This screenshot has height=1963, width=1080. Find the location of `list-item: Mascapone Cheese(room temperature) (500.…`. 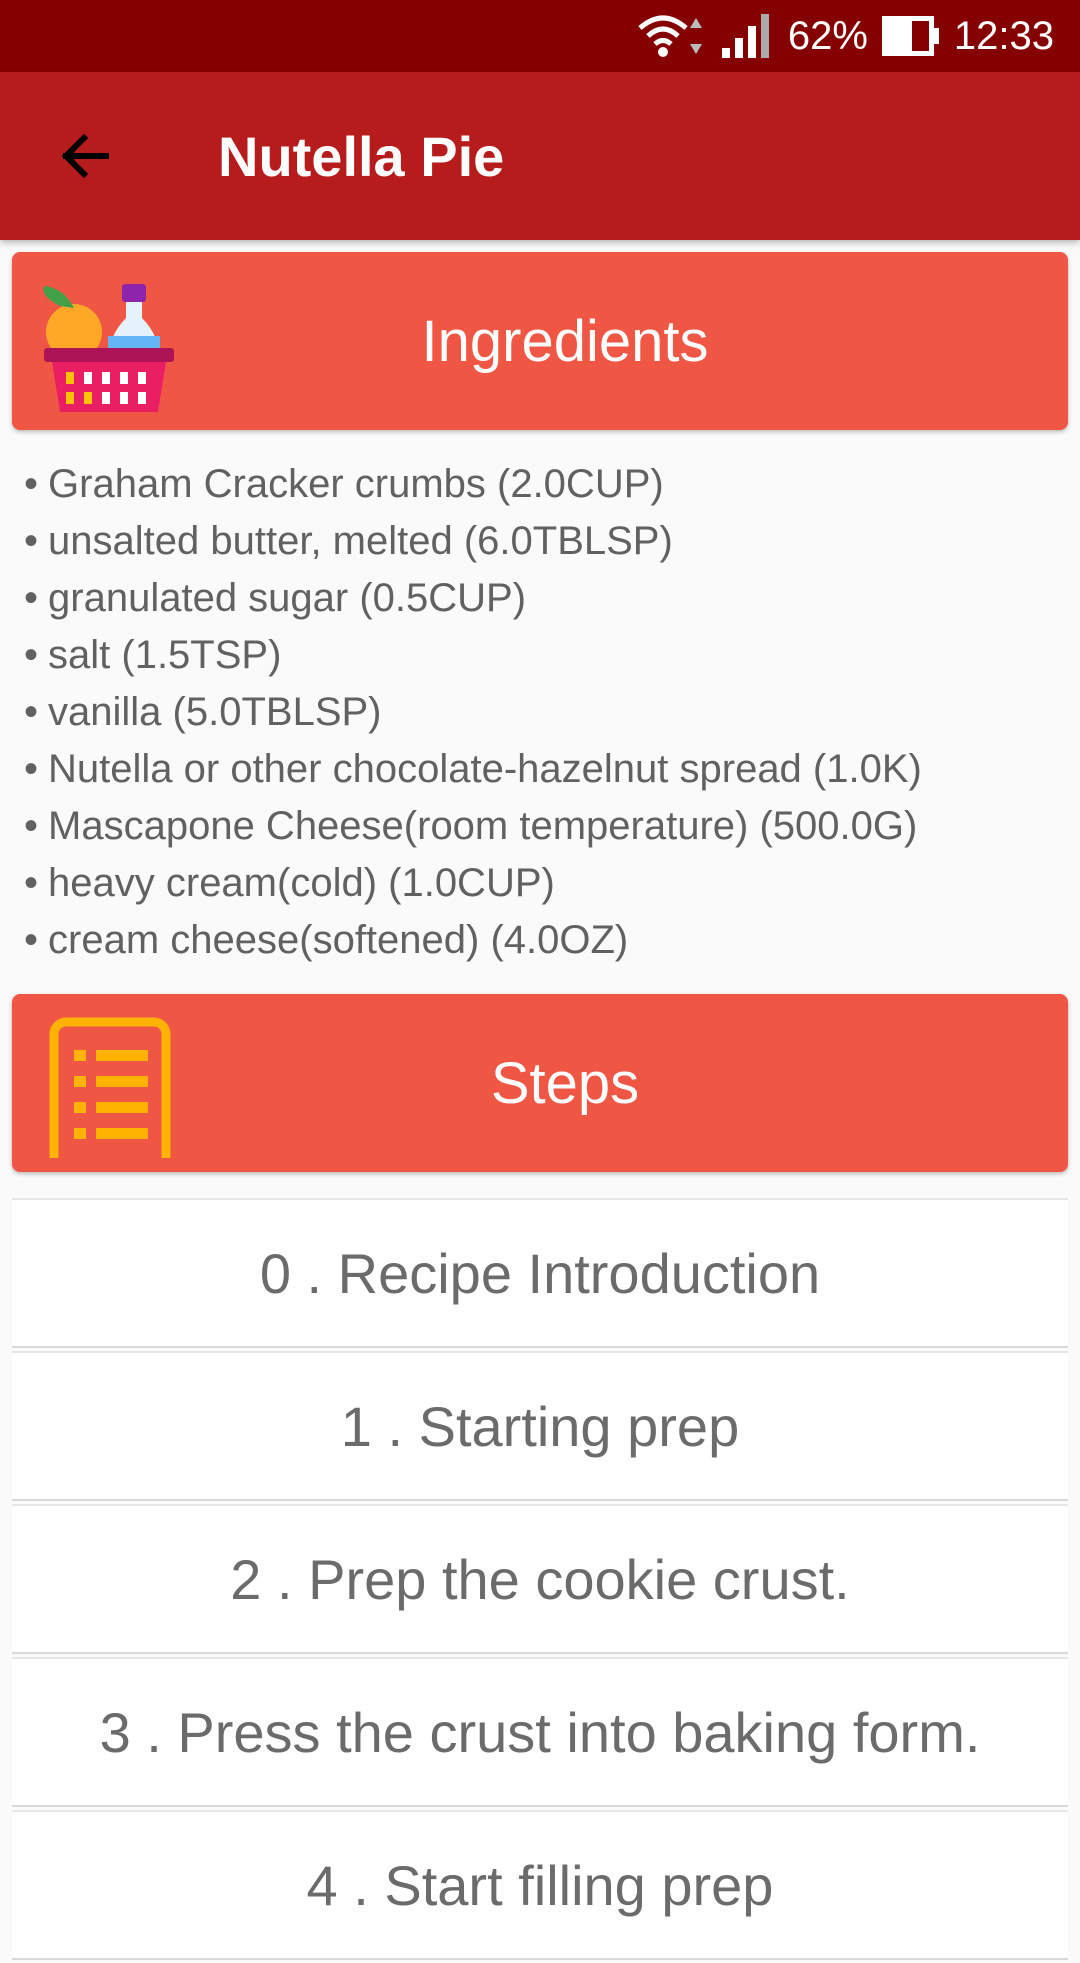

list-item: Mascapone Cheese(room temperature) (500.… is located at coordinates (544, 826).